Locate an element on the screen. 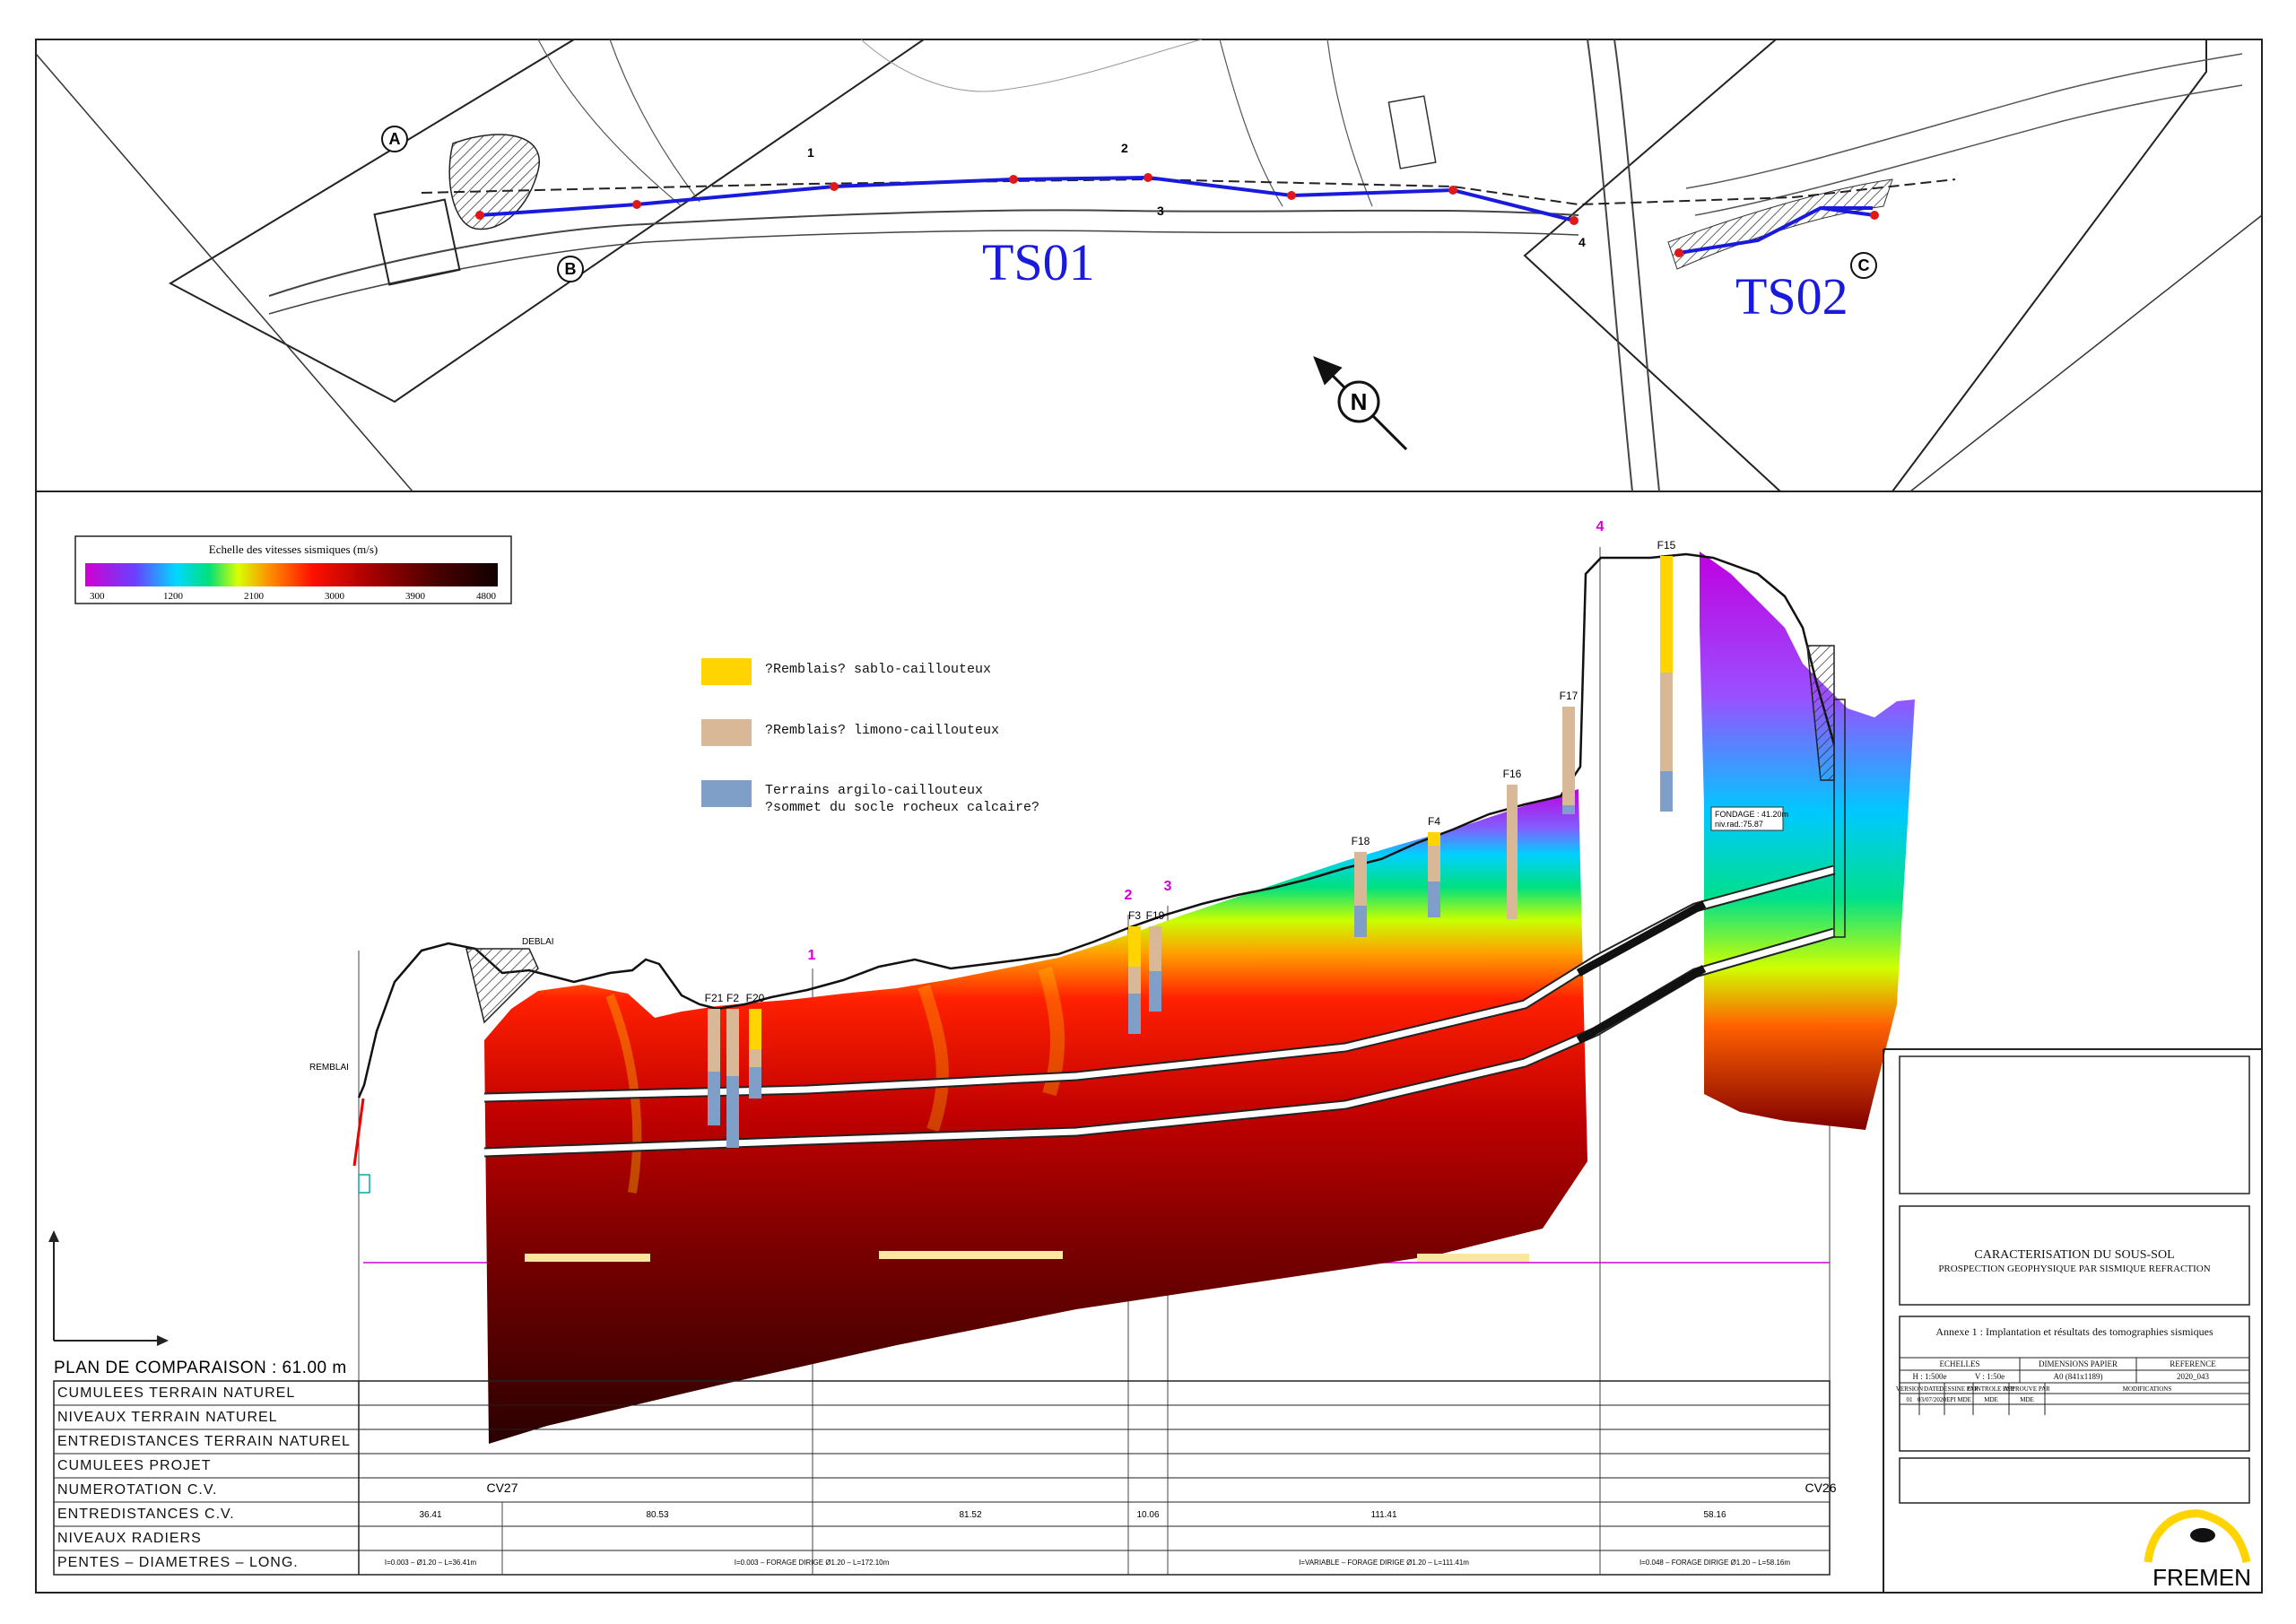 This screenshot has height=1624, width=2296. paper-size: A0 (841x1189) is located at coordinates (2078, 1376).